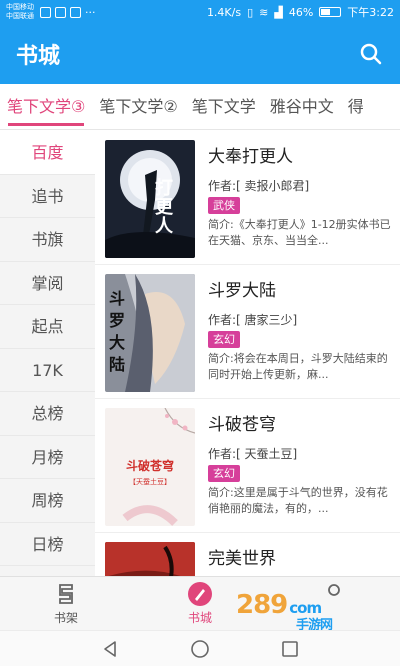 This screenshot has width=400, height=666. I want to click on book-cover-image: 打更人, so click(150, 199).